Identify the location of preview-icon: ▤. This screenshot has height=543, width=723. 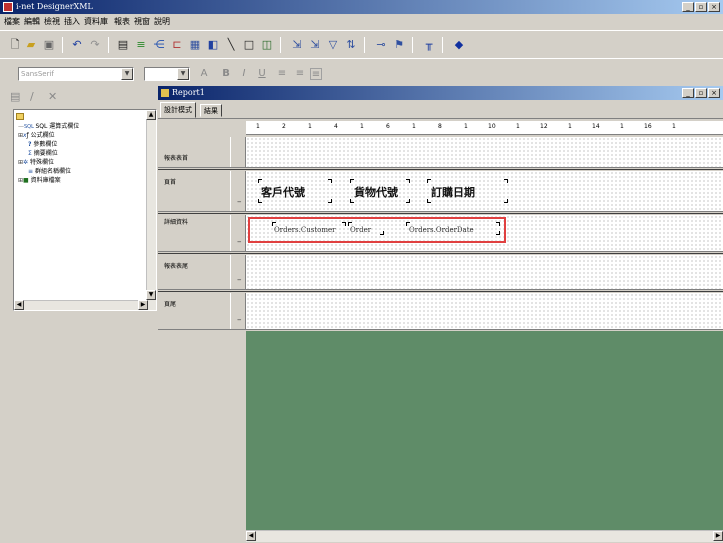
(123, 44).